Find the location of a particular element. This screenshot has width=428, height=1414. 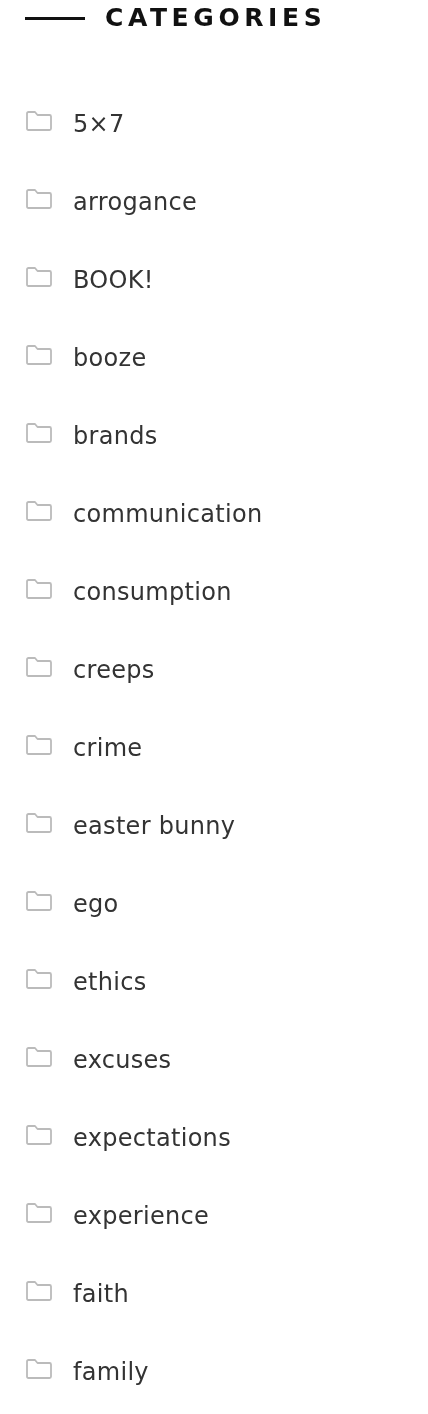

category-link: experience is located at coordinates (141, 1216).